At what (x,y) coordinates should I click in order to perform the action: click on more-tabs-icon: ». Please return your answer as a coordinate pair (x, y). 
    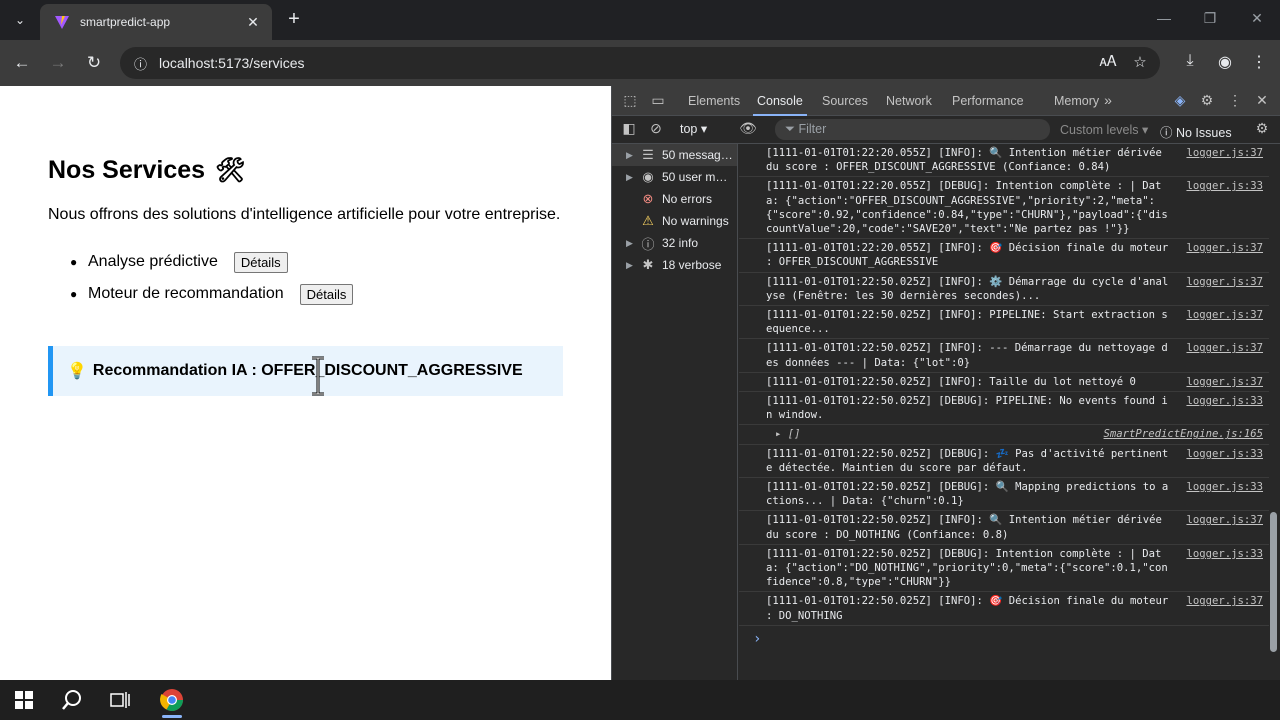
    Looking at the image, I should click on (1108, 100).